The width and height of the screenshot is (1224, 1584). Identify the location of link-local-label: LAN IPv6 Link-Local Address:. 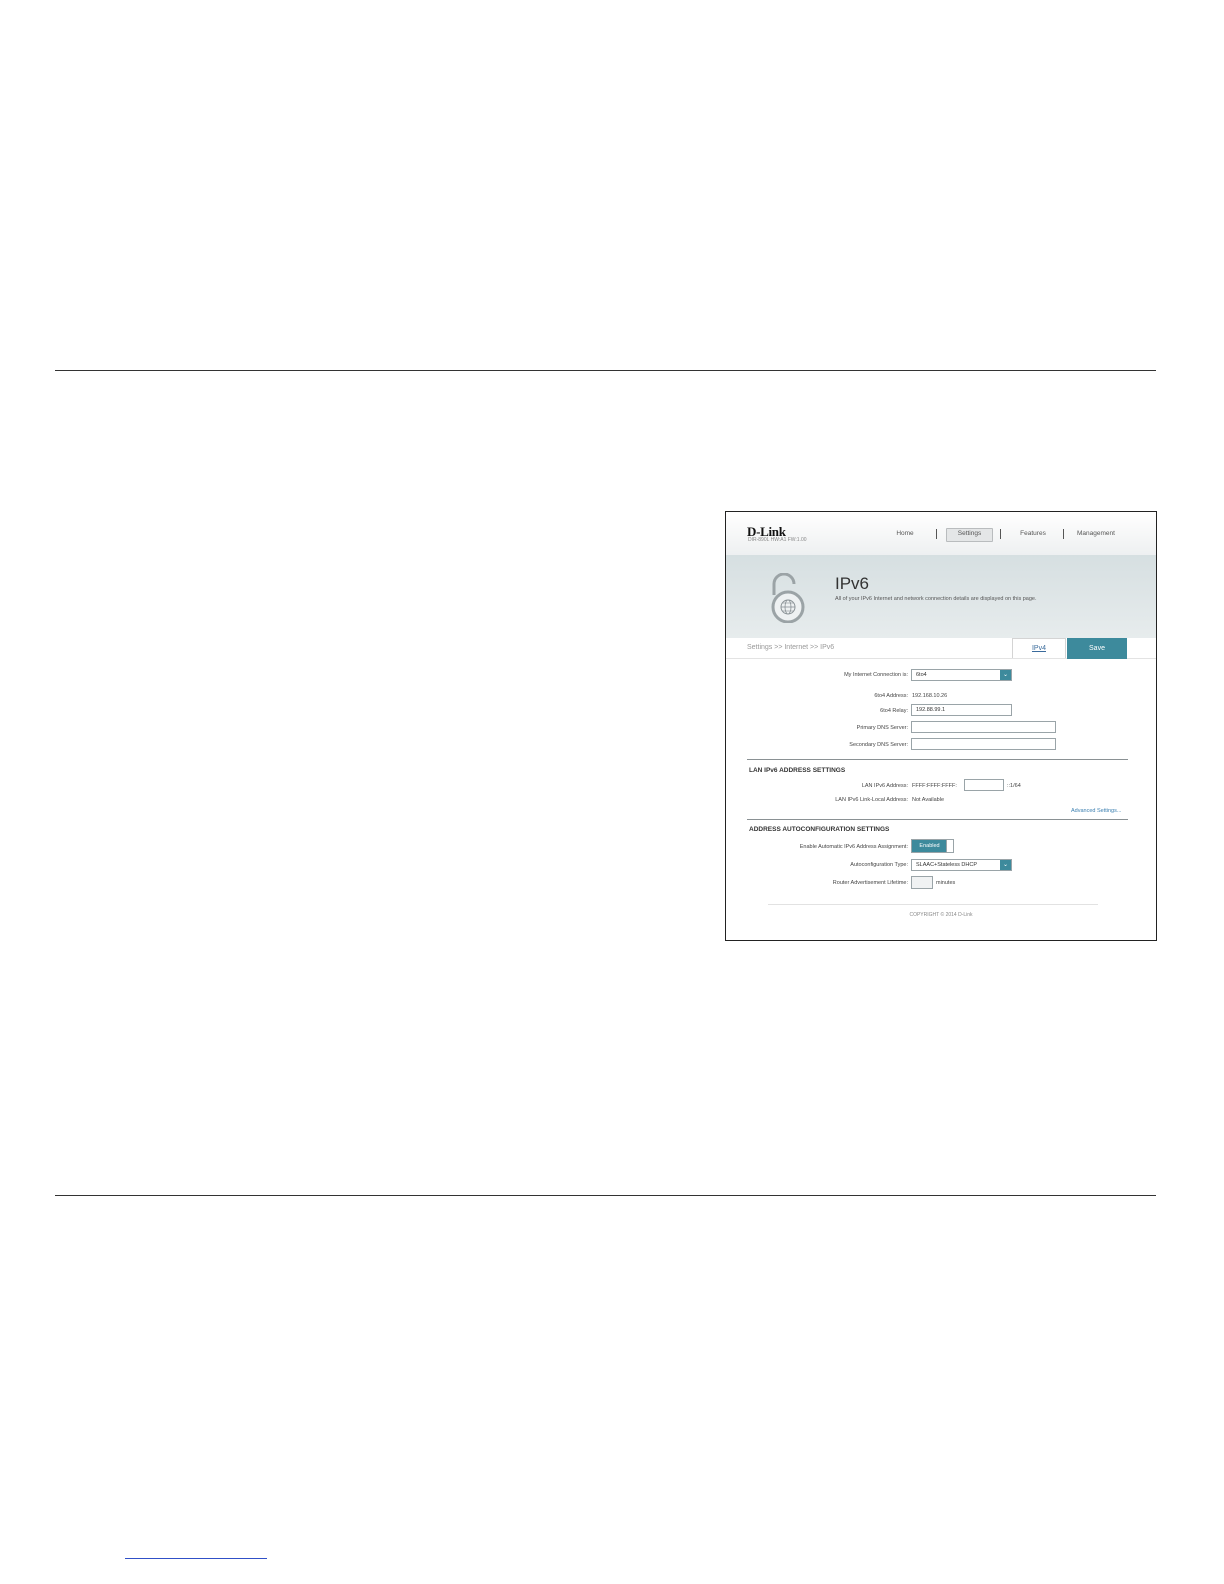
(871, 800).